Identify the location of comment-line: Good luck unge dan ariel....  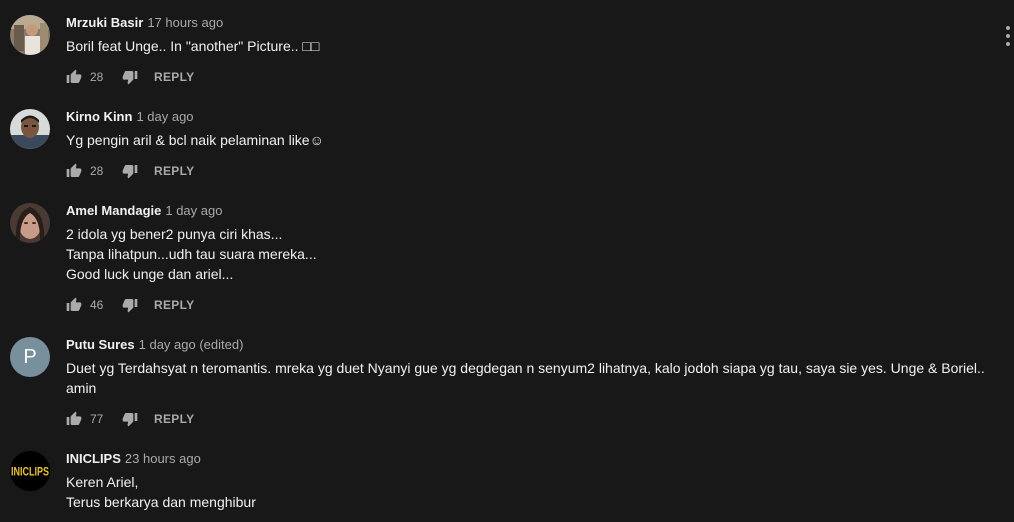
(150, 274).